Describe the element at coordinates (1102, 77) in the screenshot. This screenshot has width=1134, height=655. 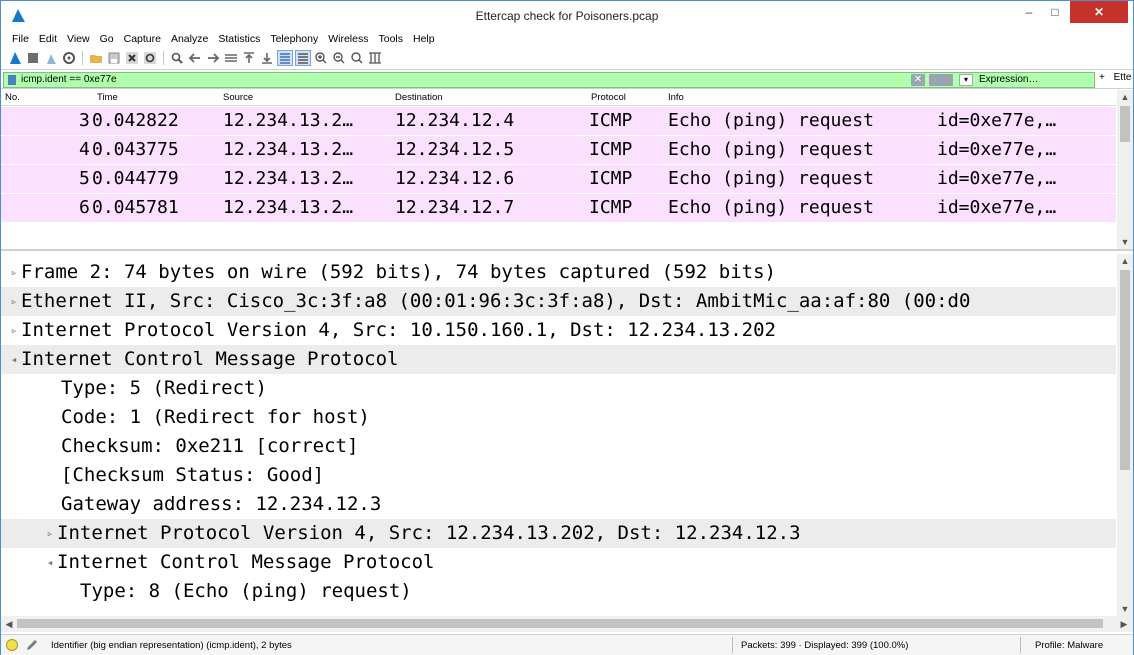
I see `add-filter-button: +` at that location.